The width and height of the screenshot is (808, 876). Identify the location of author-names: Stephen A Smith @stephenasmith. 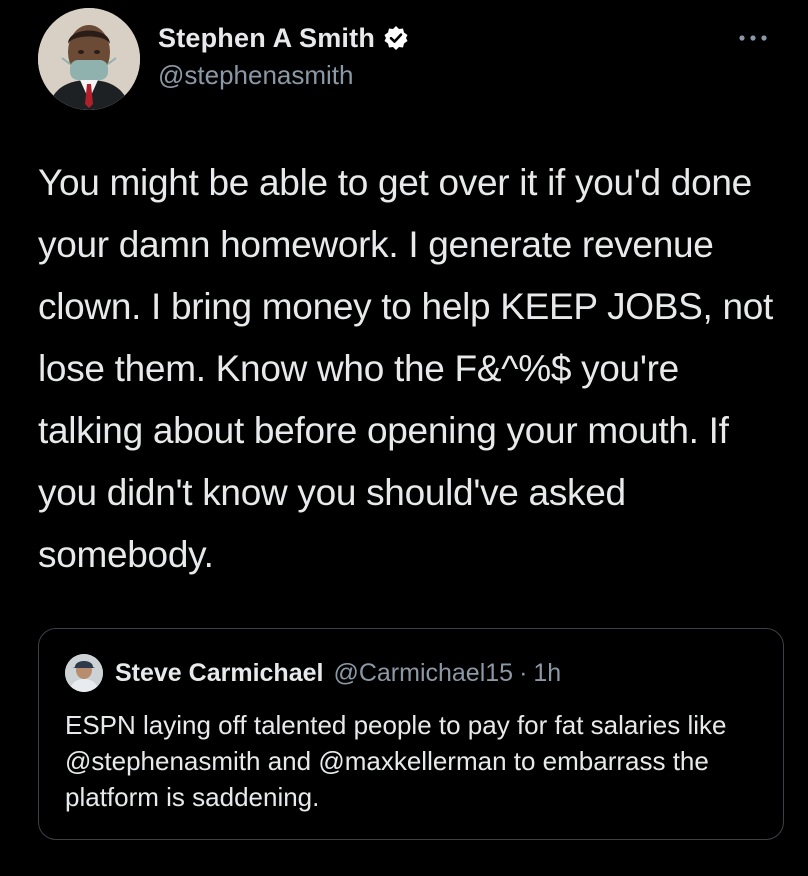
(283, 55).